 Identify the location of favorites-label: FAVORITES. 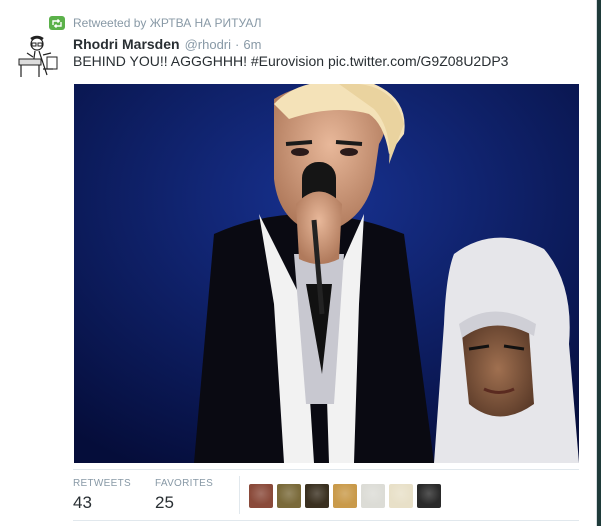
(184, 483).